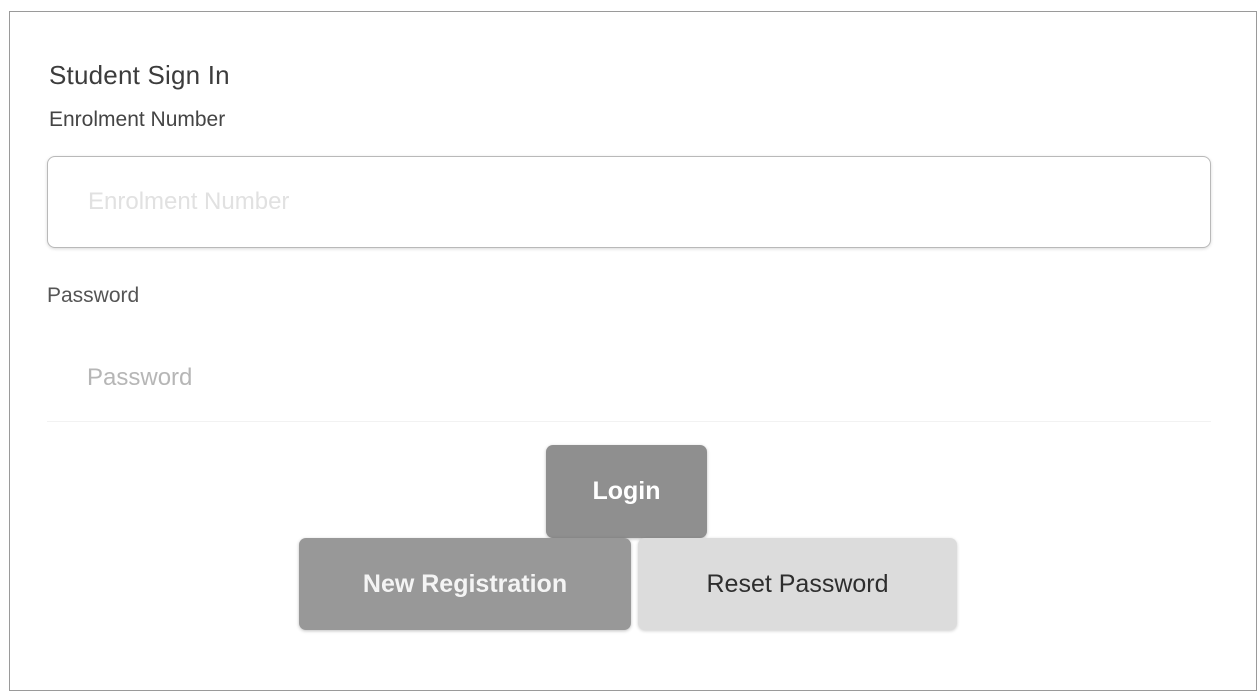 The width and height of the screenshot is (1260, 691). I want to click on page-title: Student Sign In, so click(139, 75).